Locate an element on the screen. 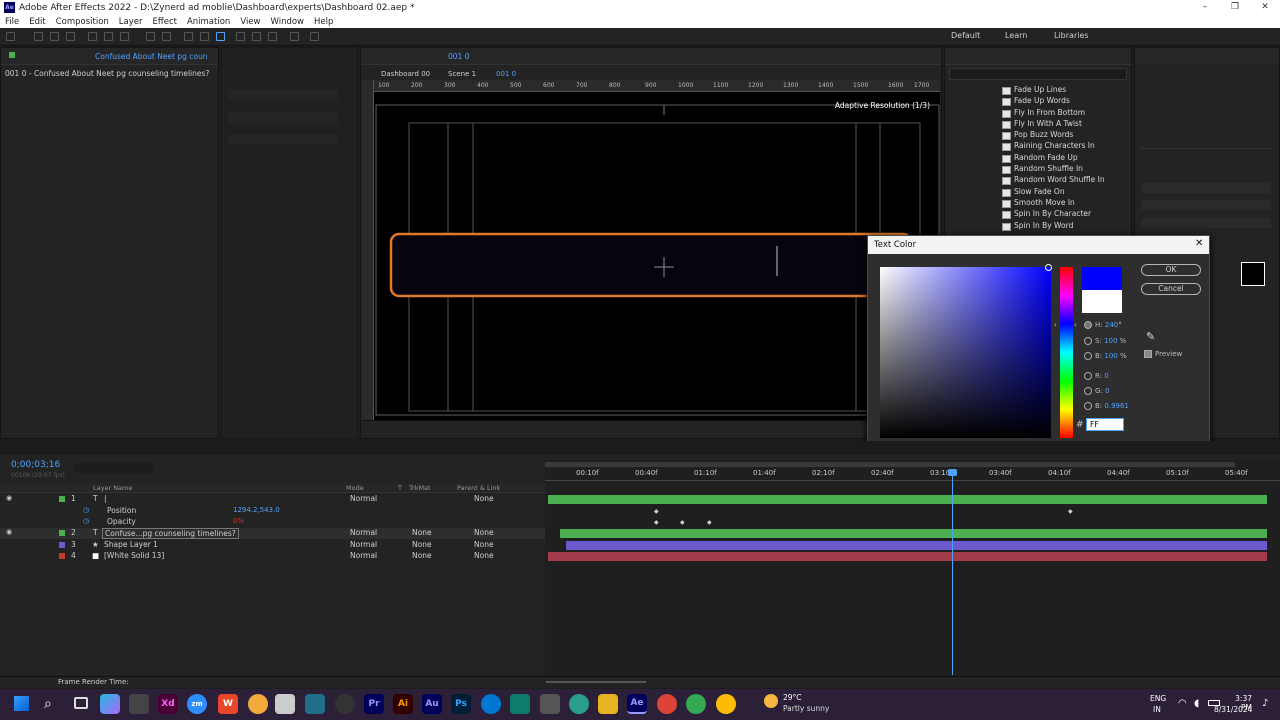 The height and width of the screenshot is (720, 1280). weather-temp: 29°C is located at coordinates (792, 697).